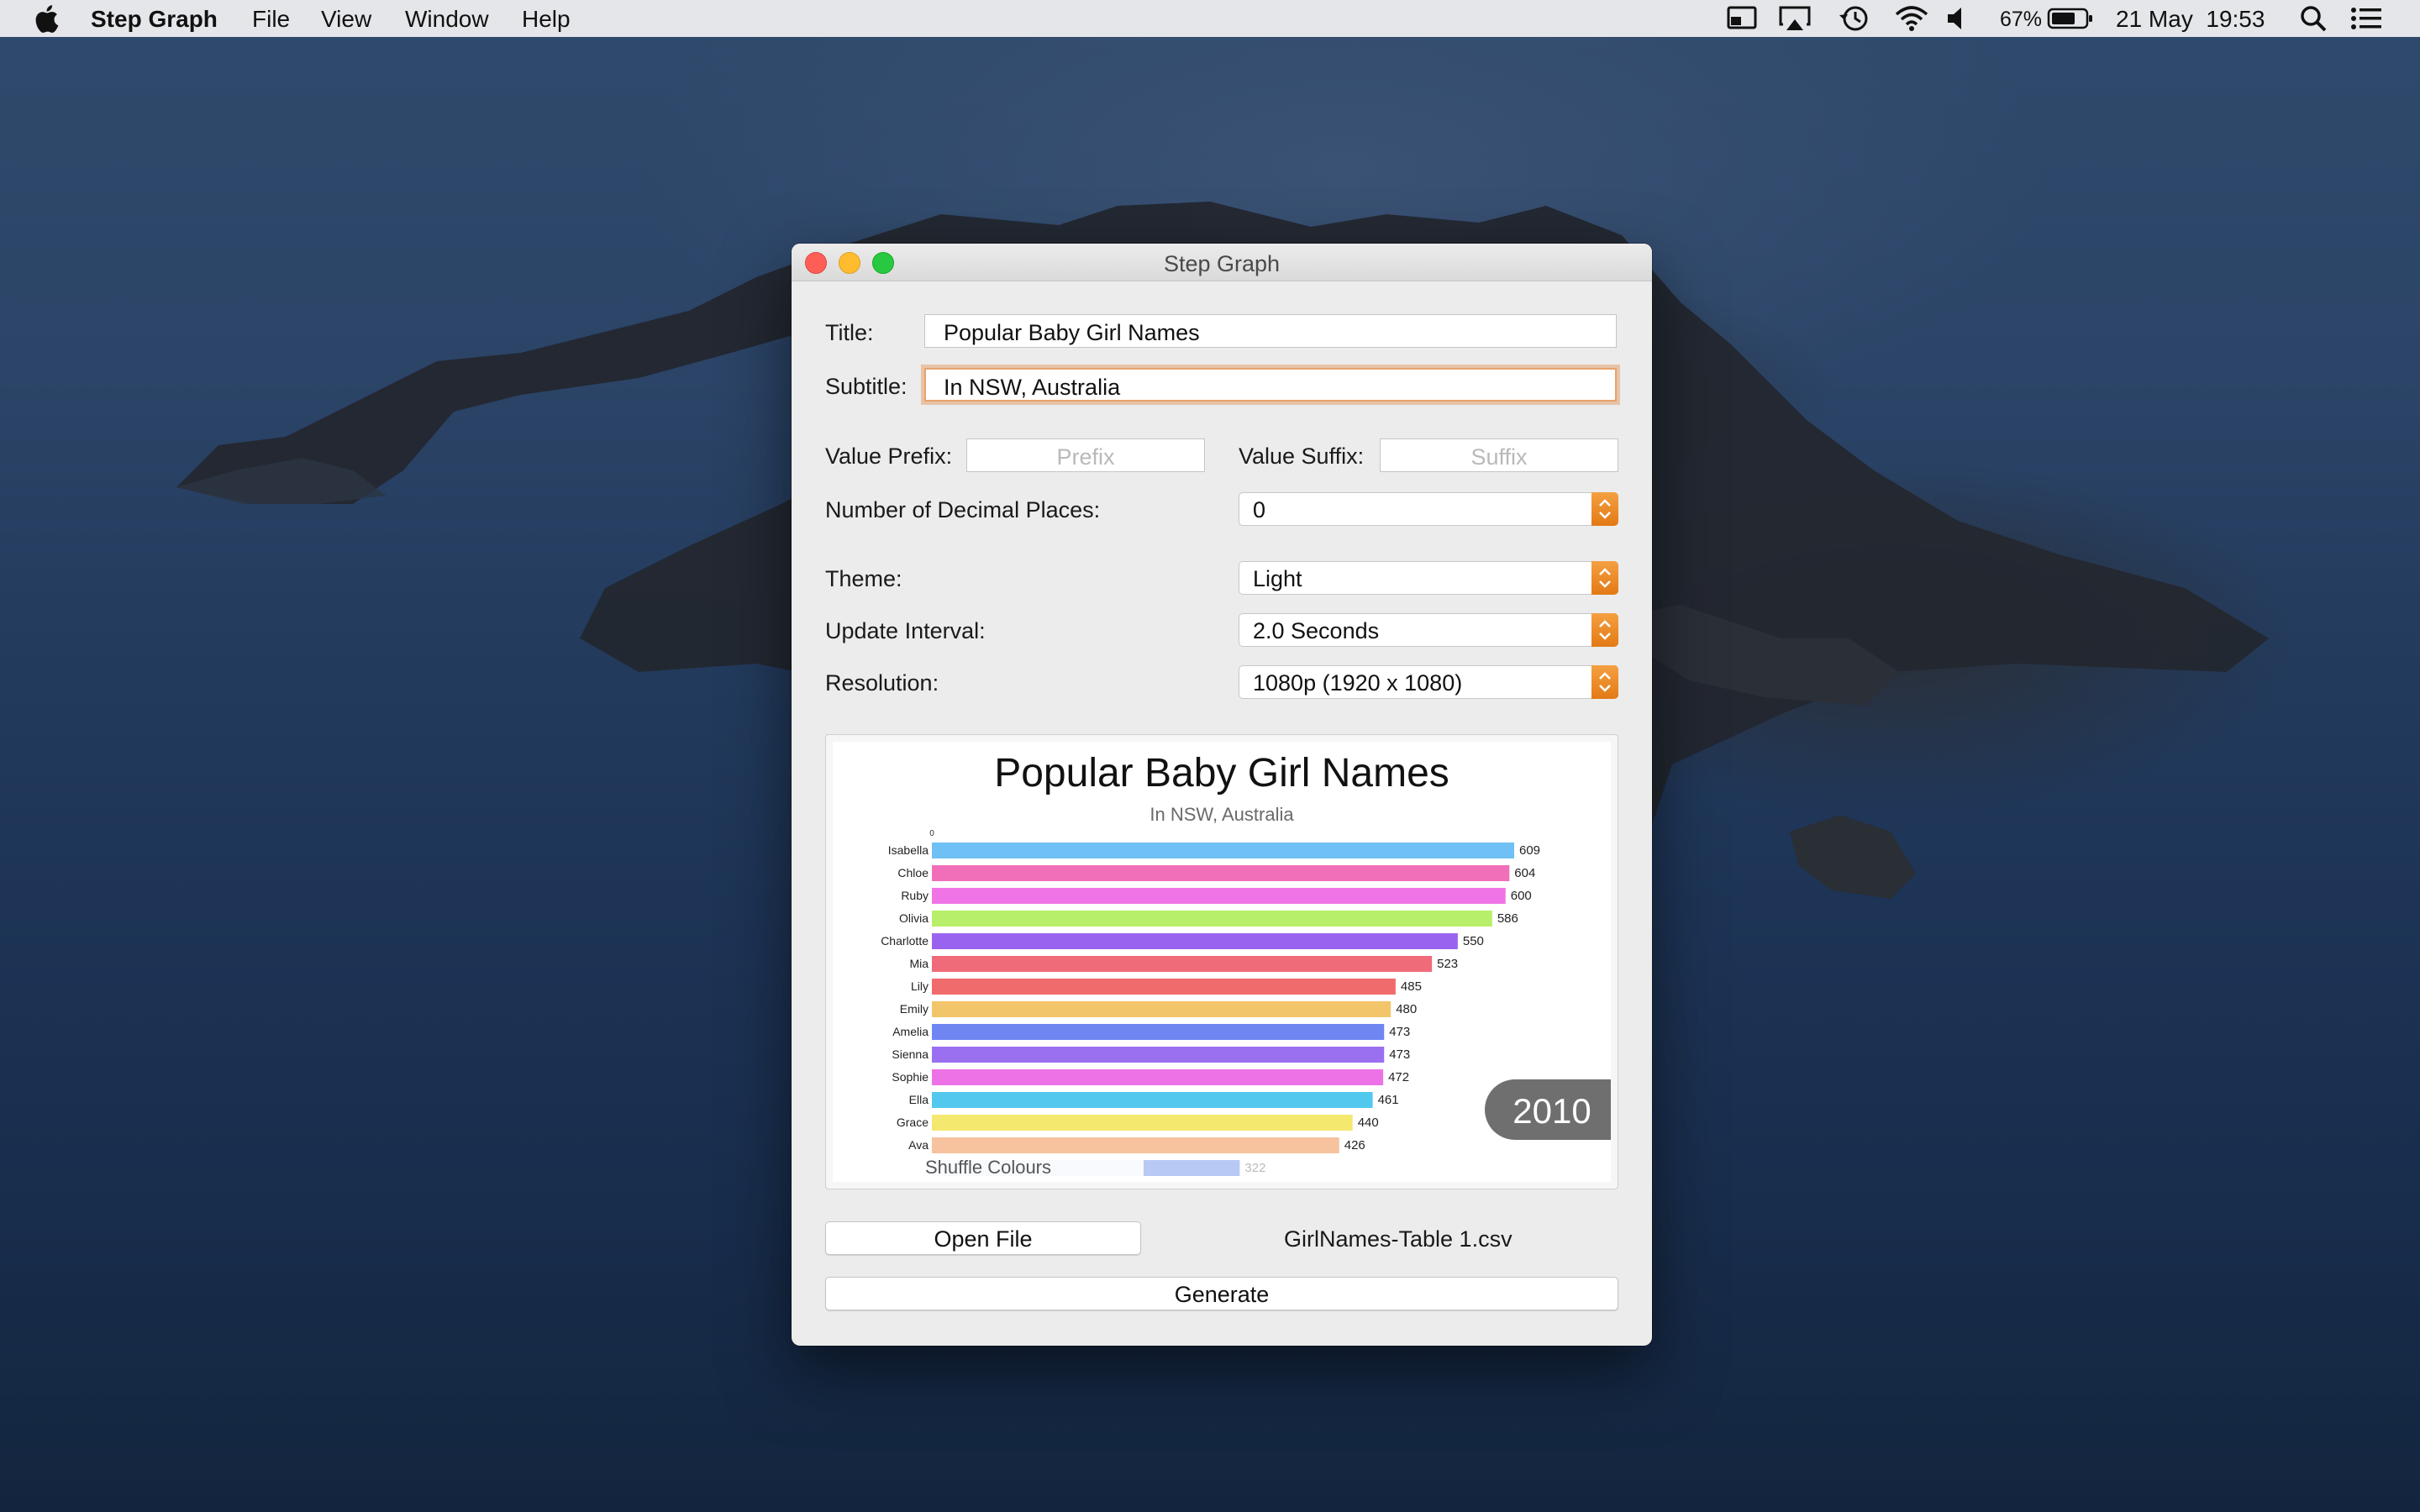 This screenshot has height=1512, width=2420. I want to click on value-label: 440, so click(1368, 1123).